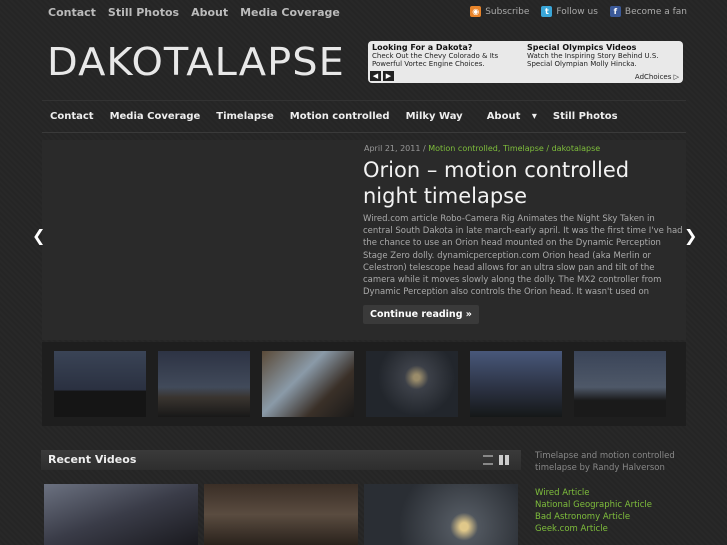 The image size is (727, 545). I want to click on follow-link: t Follow us, so click(569, 11).